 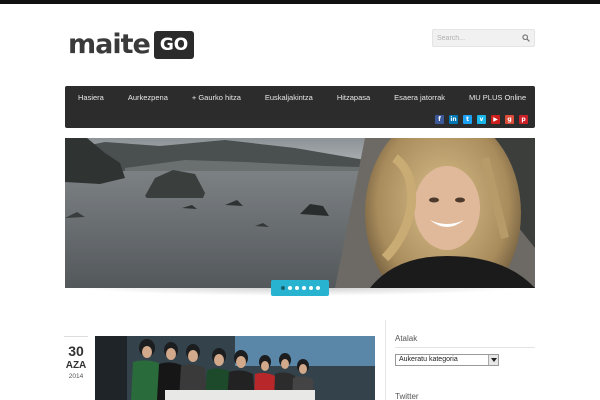 I want to click on post-date-month: AZA, so click(x=76, y=365).